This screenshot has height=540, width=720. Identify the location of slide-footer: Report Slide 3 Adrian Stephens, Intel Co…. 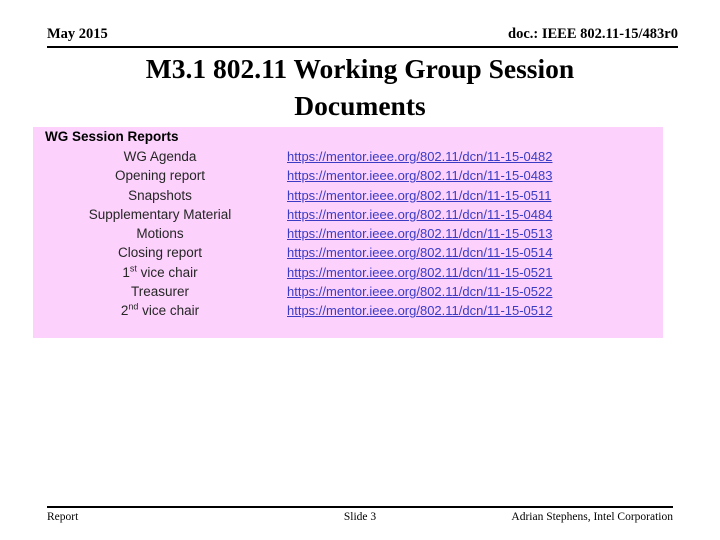
(360, 515).